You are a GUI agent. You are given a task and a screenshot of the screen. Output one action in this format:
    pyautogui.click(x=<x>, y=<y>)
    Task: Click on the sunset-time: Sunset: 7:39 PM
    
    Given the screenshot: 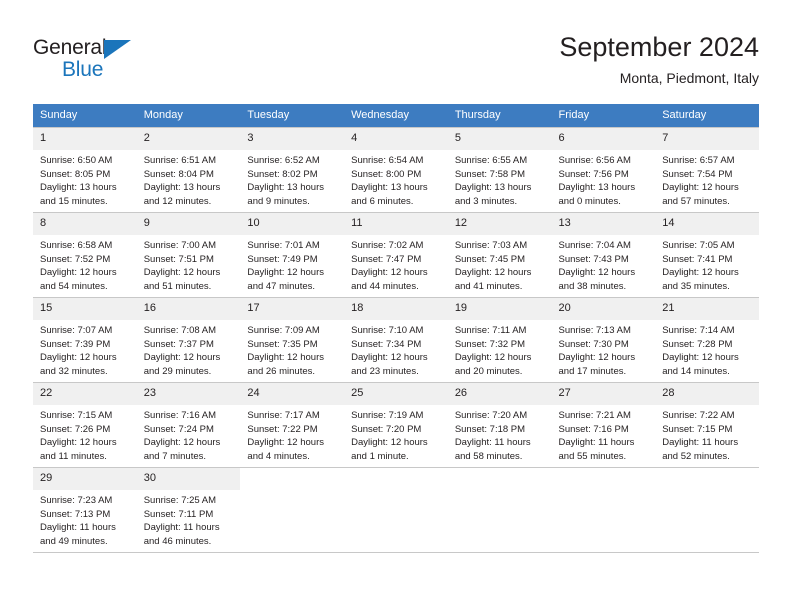 What is the action you would take?
    pyautogui.click(x=75, y=344)
    